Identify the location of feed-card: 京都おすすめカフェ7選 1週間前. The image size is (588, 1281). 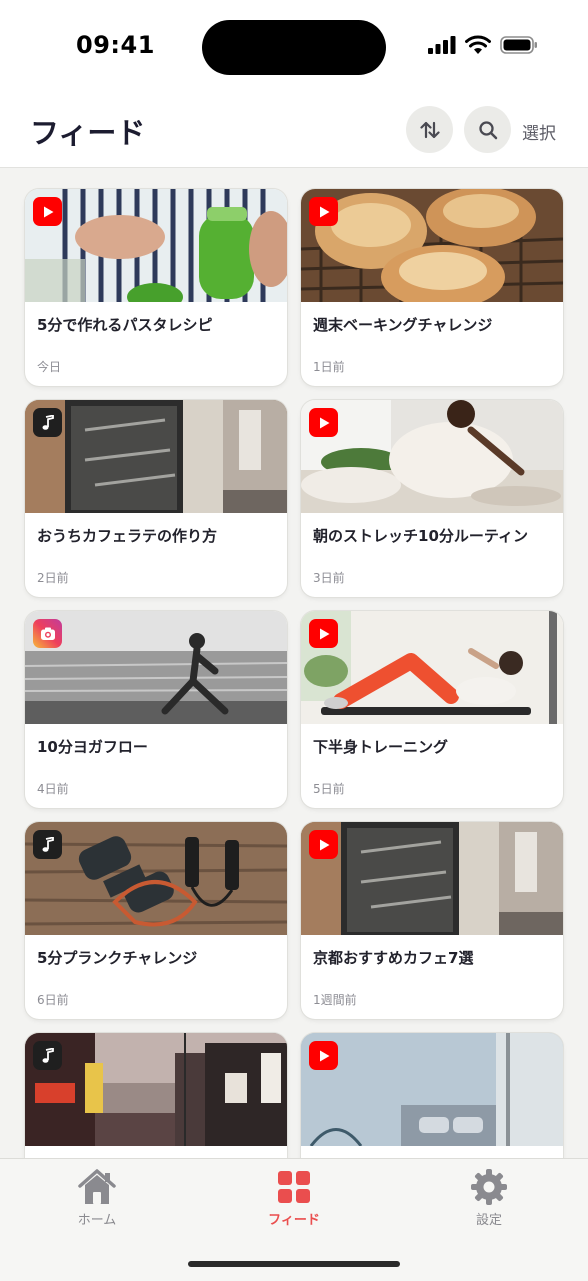
(432, 920).